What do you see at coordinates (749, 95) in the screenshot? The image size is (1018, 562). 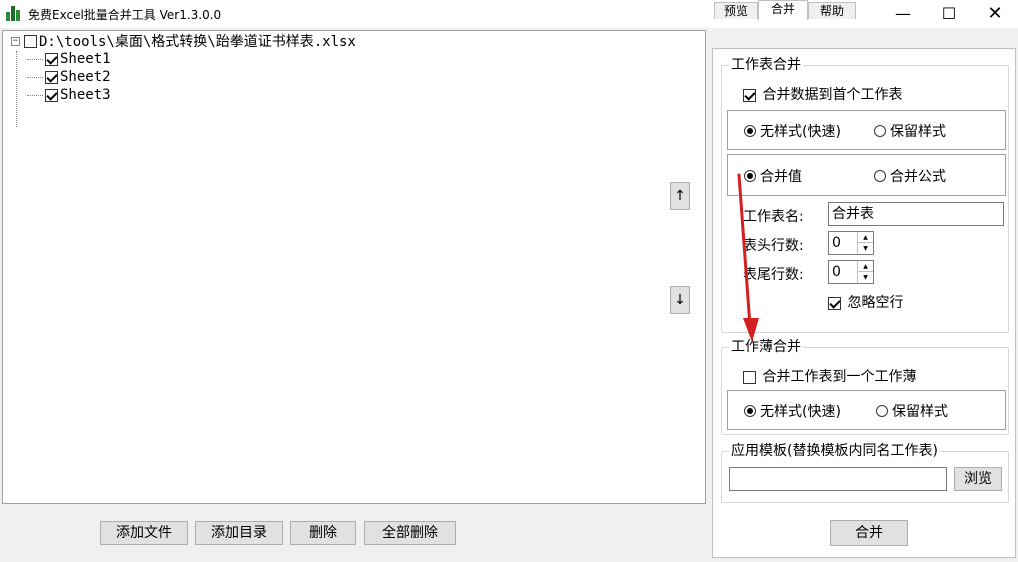 I see `merge-to-first-checkbox` at bounding box center [749, 95].